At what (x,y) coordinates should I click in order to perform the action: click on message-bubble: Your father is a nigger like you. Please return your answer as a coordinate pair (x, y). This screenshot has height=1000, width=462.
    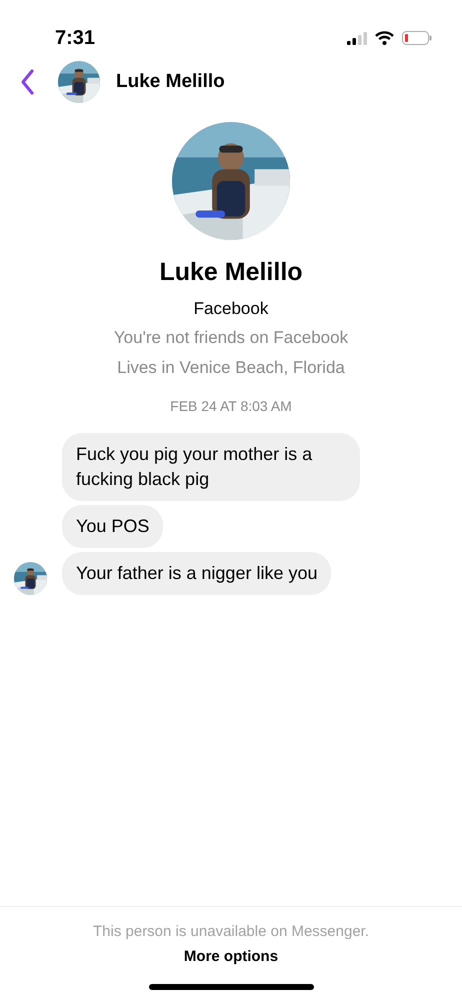
    Looking at the image, I should click on (197, 573).